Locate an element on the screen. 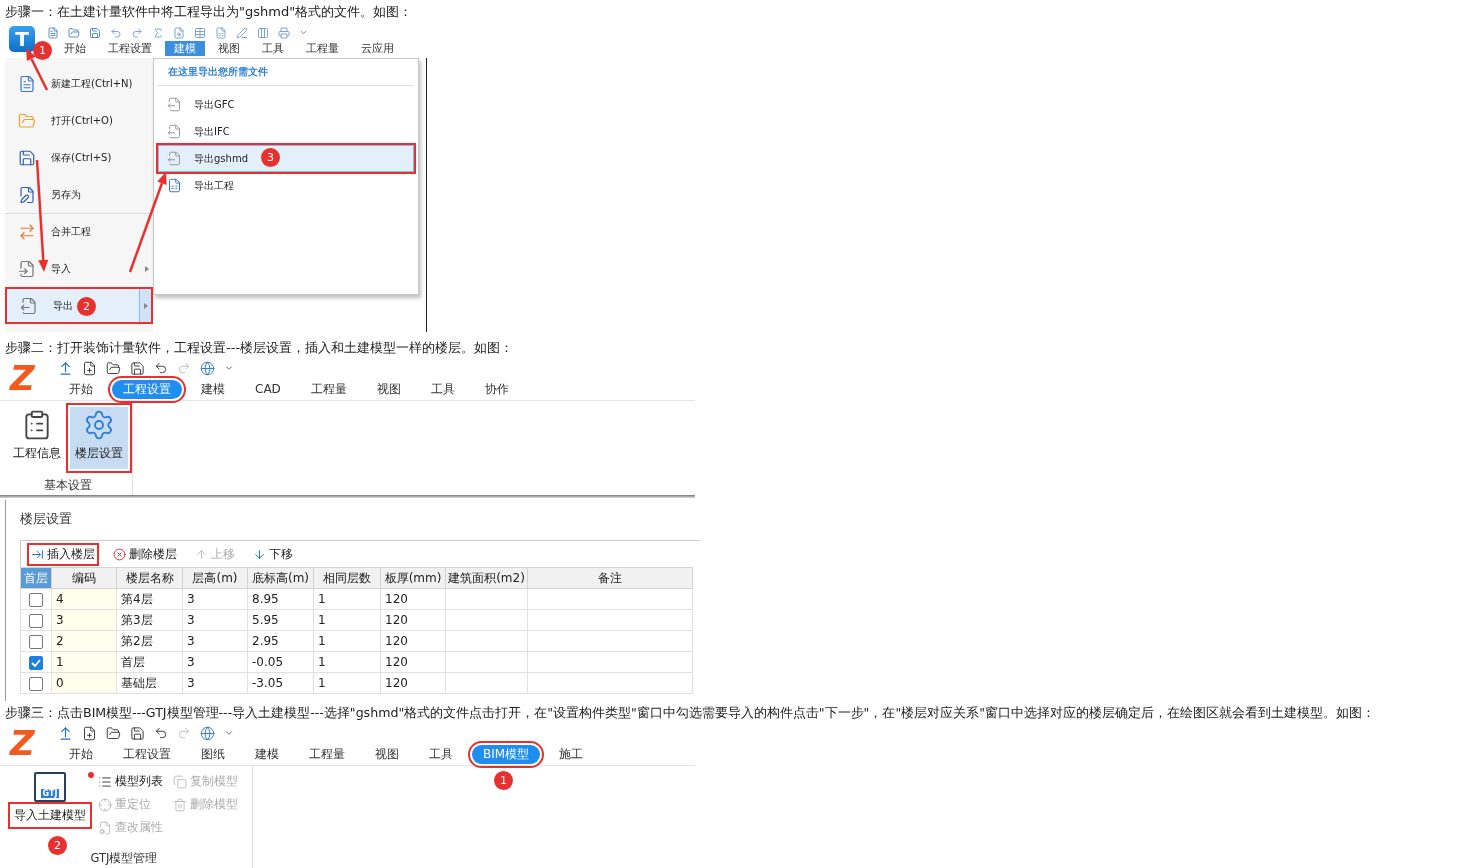 Image resolution: width=1473 pixels, height=868 pixels. redo-icon is located at coordinates (137, 32).